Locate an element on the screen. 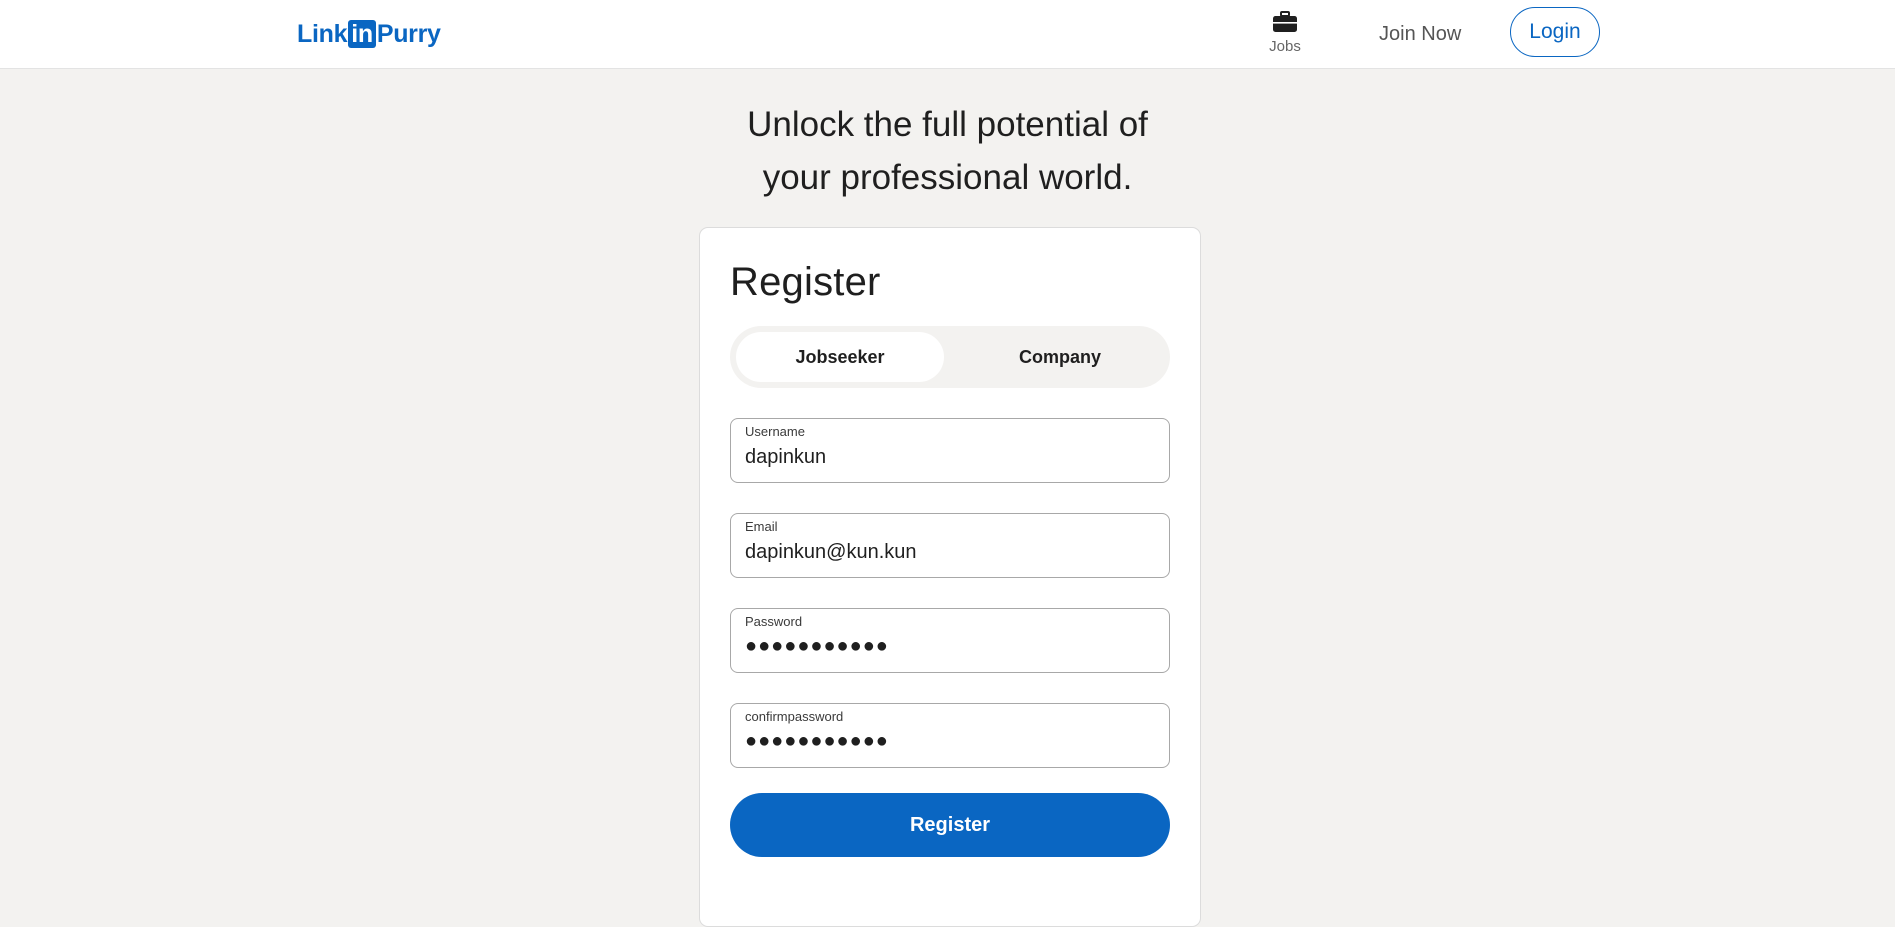 This screenshot has width=1895, height=927. headline-line-1: Unlock the full potential of is located at coordinates (947, 124).